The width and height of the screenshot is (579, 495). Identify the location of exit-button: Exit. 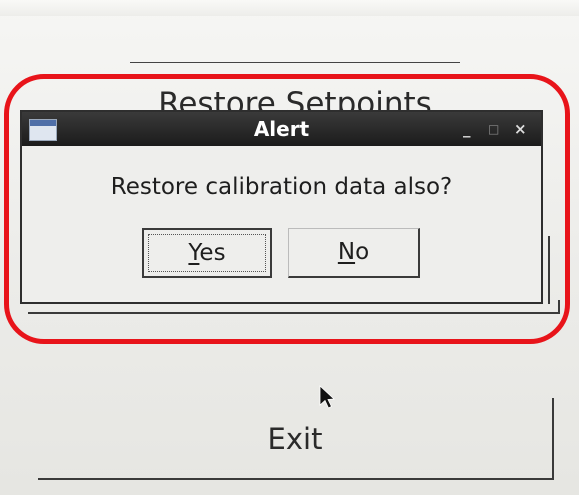
(296, 439).